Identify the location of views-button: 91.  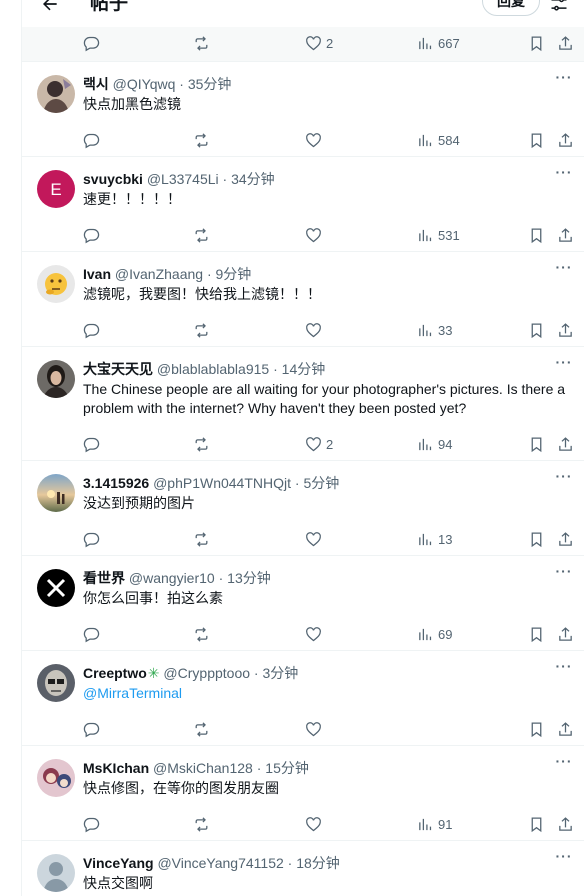
(434, 824).